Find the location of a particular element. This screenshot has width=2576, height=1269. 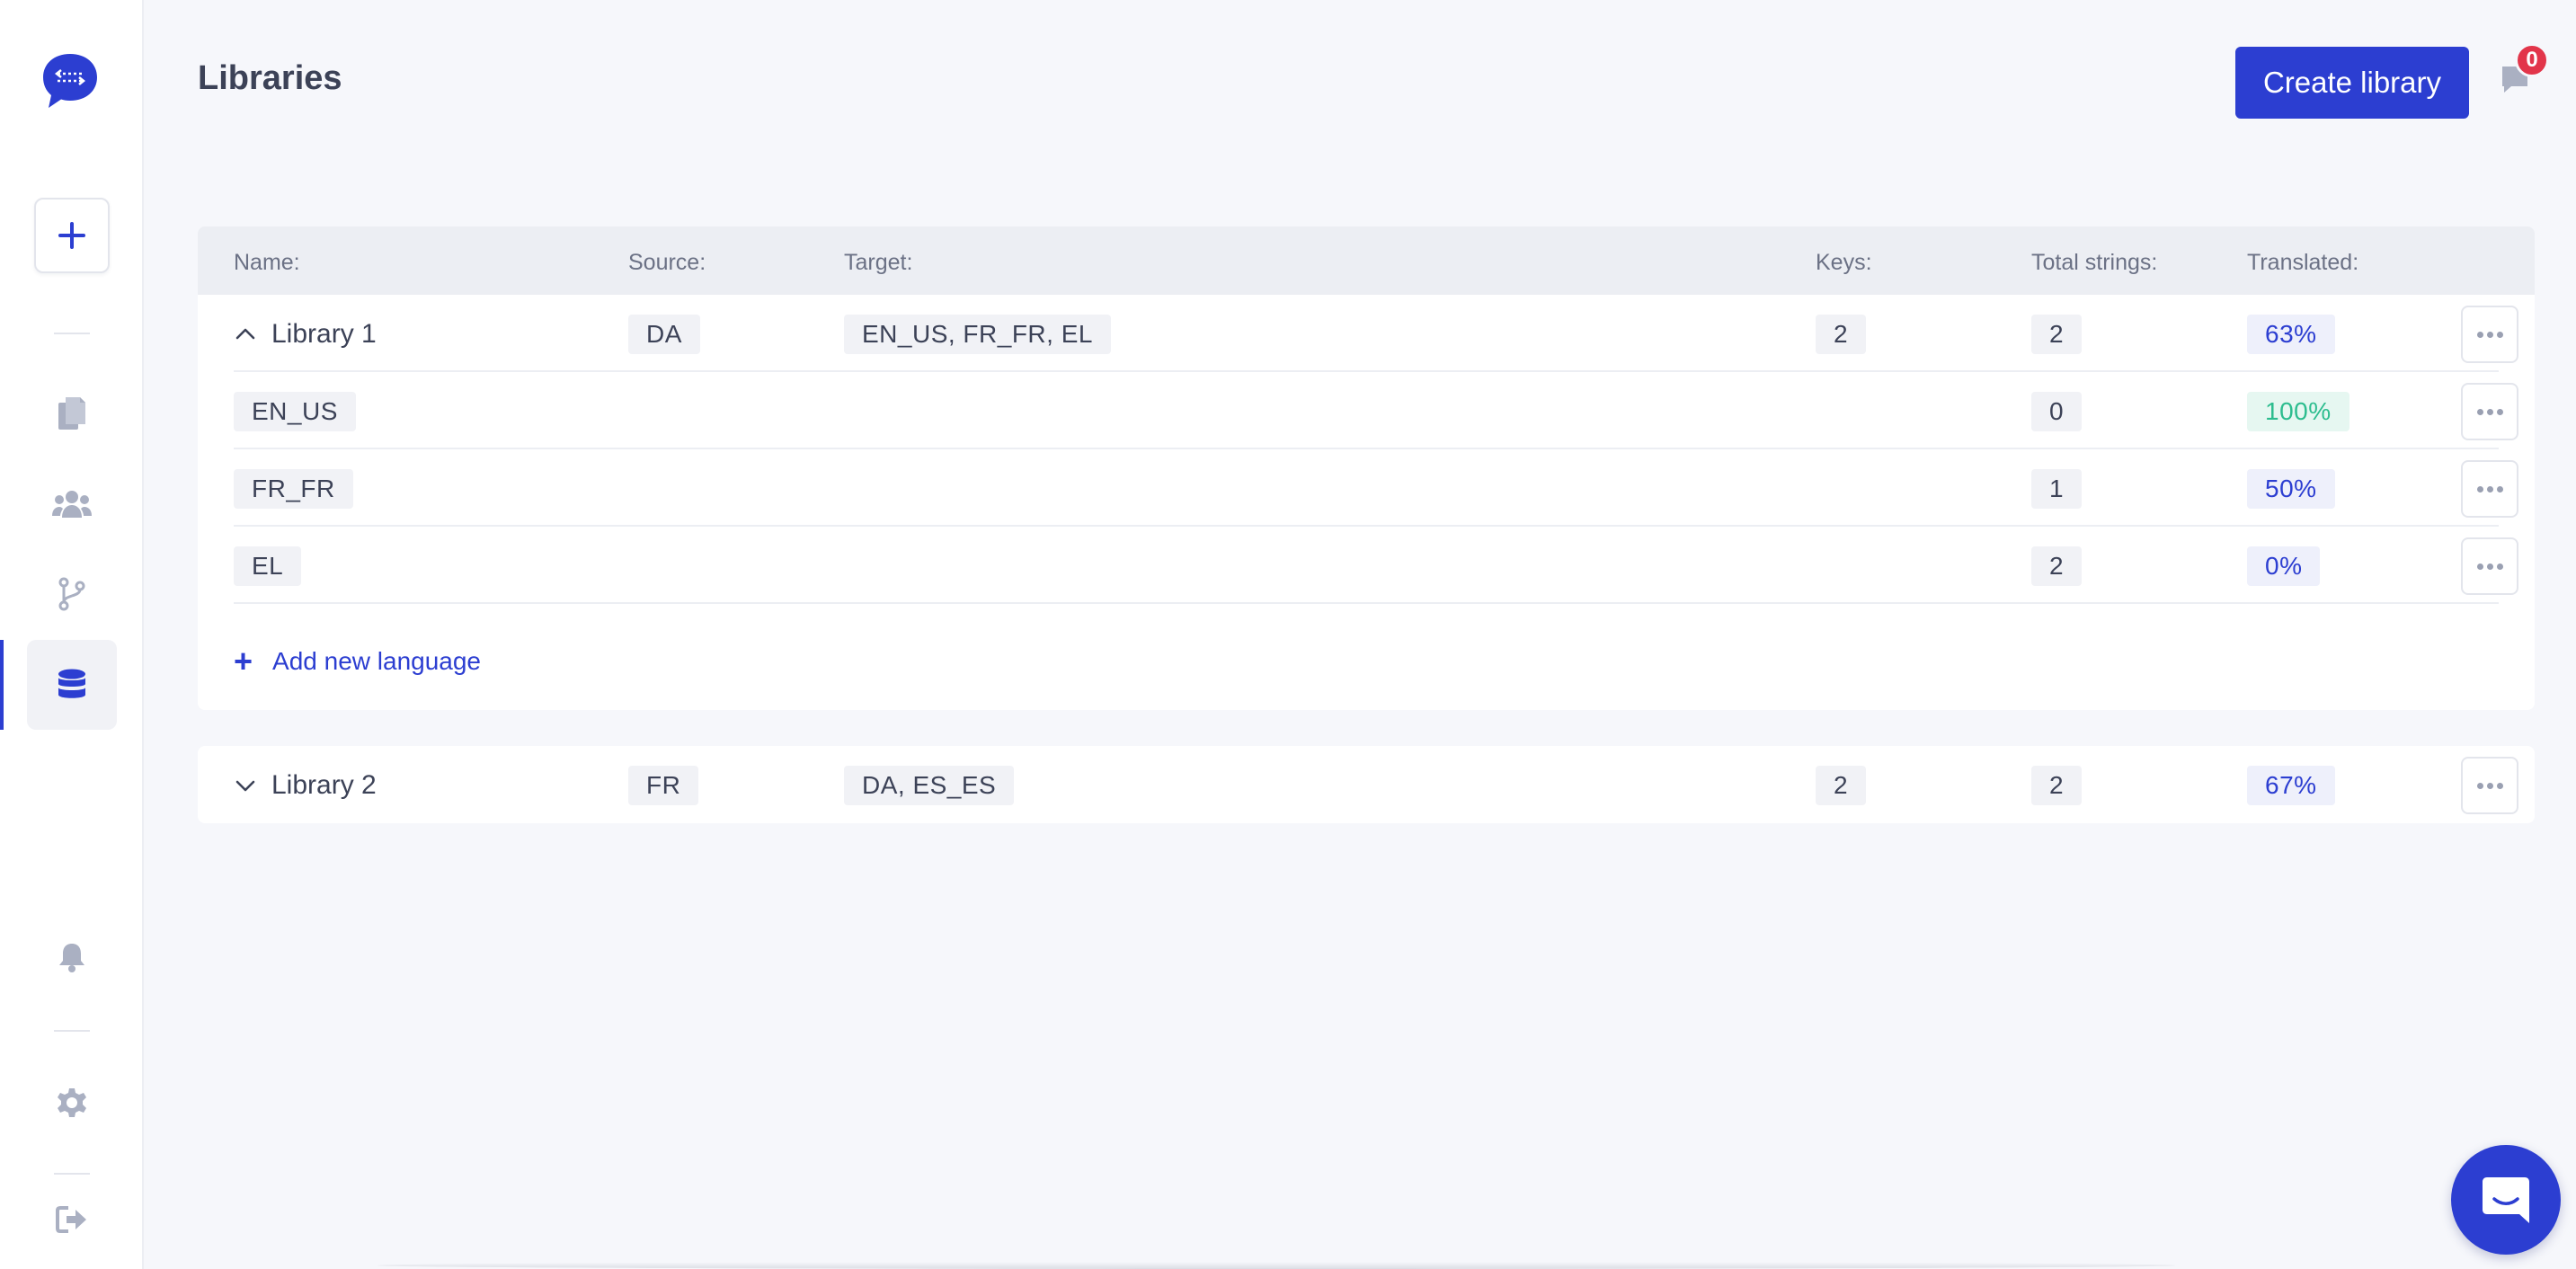

language-row: EN_US 0 100% is located at coordinates (1376, 411).